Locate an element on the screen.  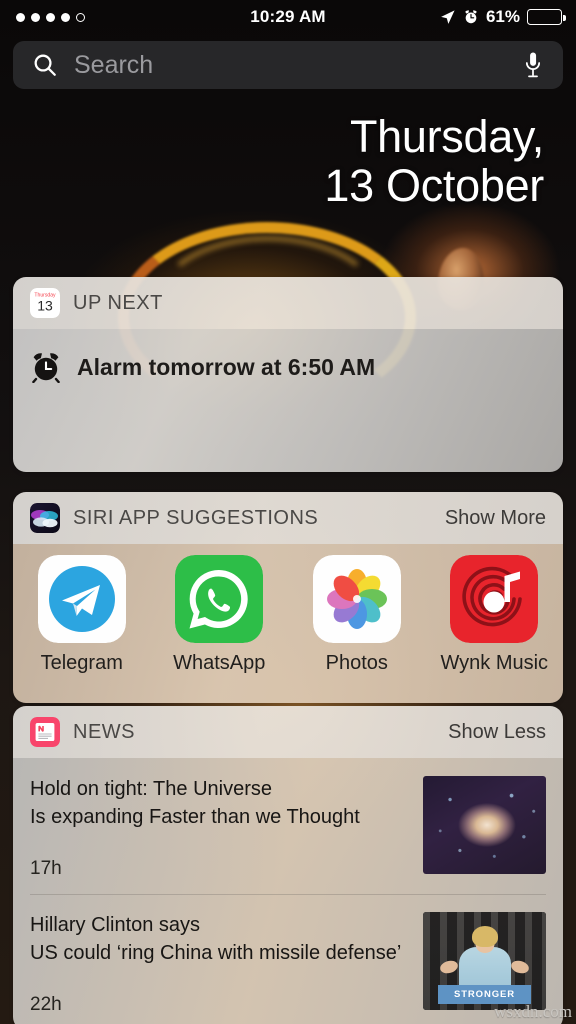
microphone-icon is located at coordinates (533, 65).